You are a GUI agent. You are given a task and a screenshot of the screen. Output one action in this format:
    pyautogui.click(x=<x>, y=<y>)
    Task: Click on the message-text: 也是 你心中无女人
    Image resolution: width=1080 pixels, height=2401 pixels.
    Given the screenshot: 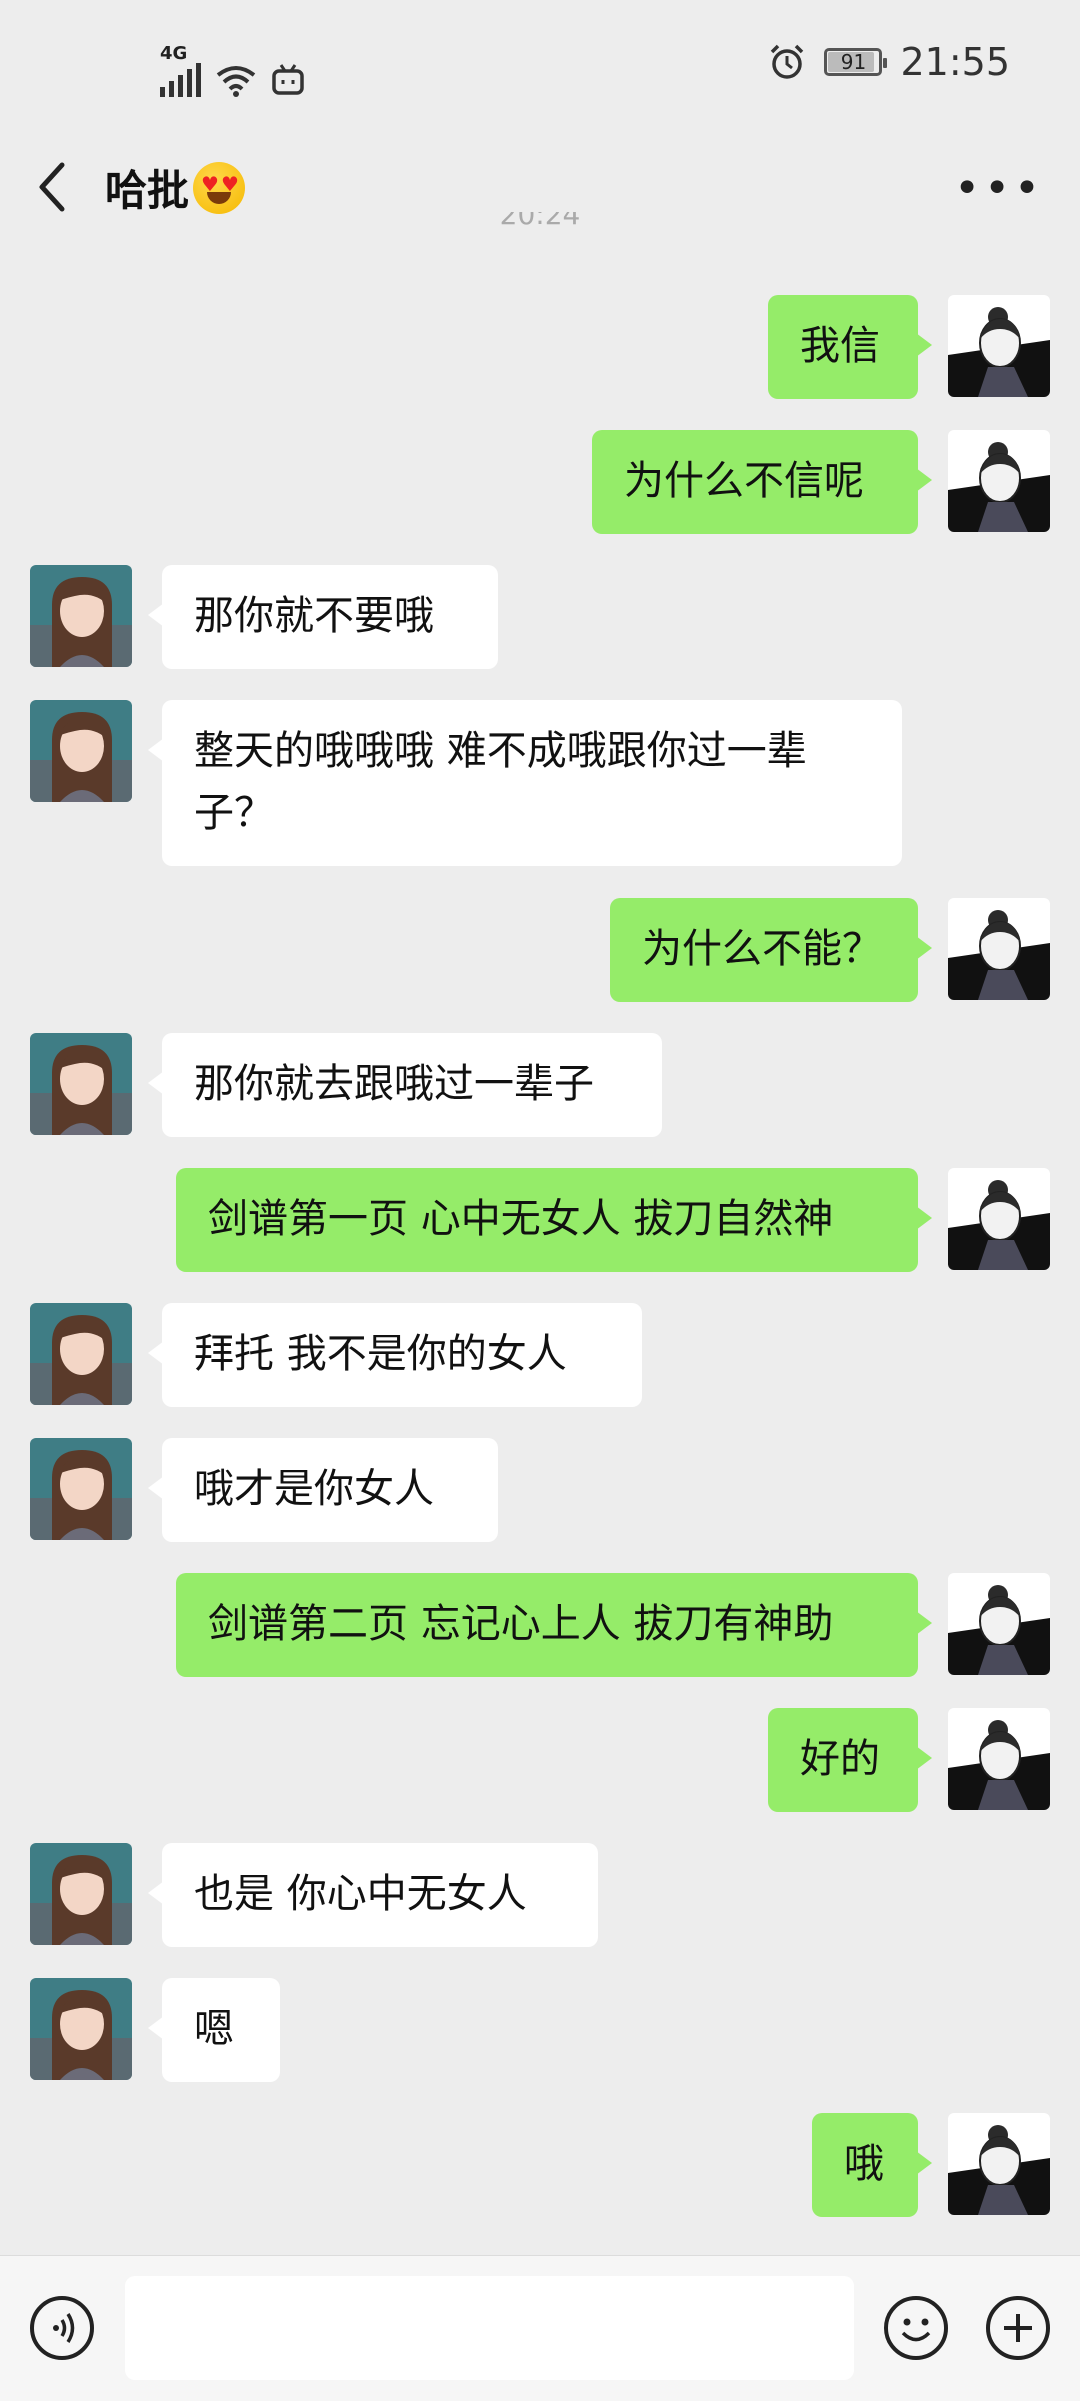 What is the action you would take?
    pyautogui.click(x=360, y=1894)
    